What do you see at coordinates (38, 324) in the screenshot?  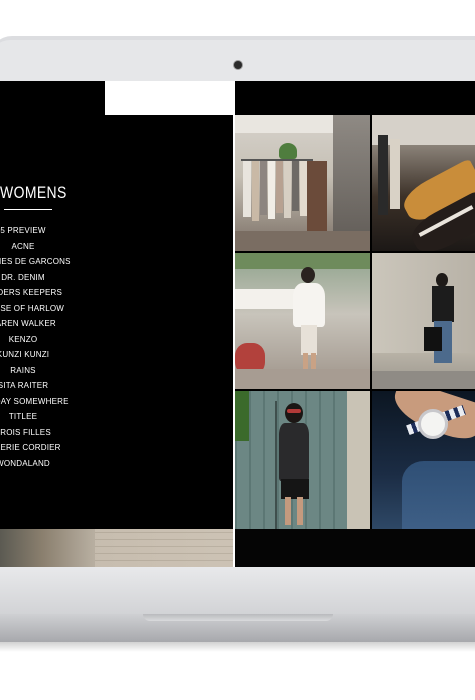 I see `brand-link-karen-walker: KAREN WALKER` at bounding box center [38, 324].